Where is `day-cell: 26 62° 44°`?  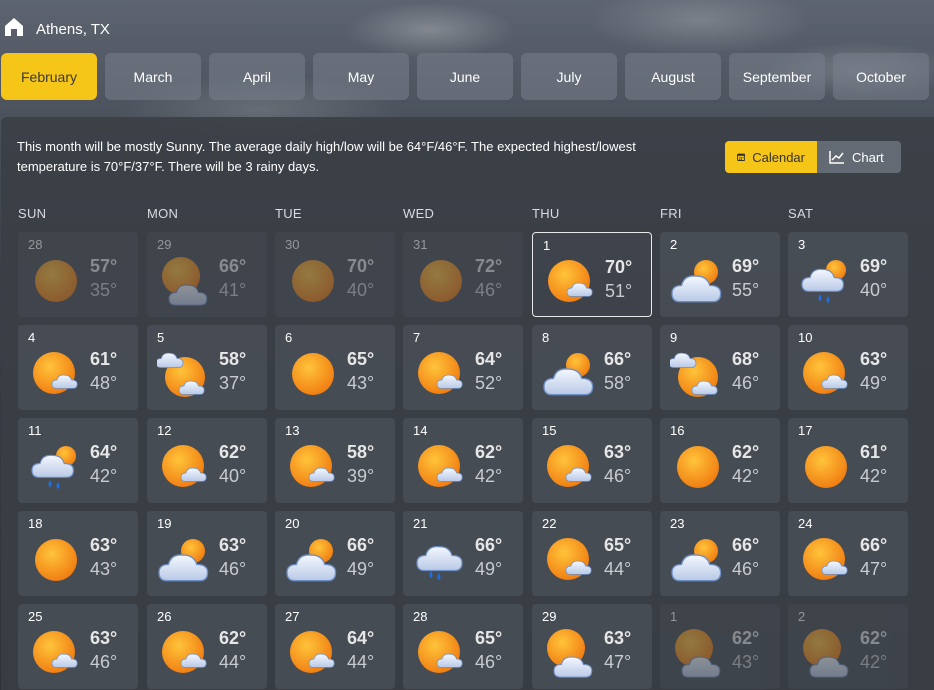
day-cell: 26 62° 44° is located at coordinates (207, 646).